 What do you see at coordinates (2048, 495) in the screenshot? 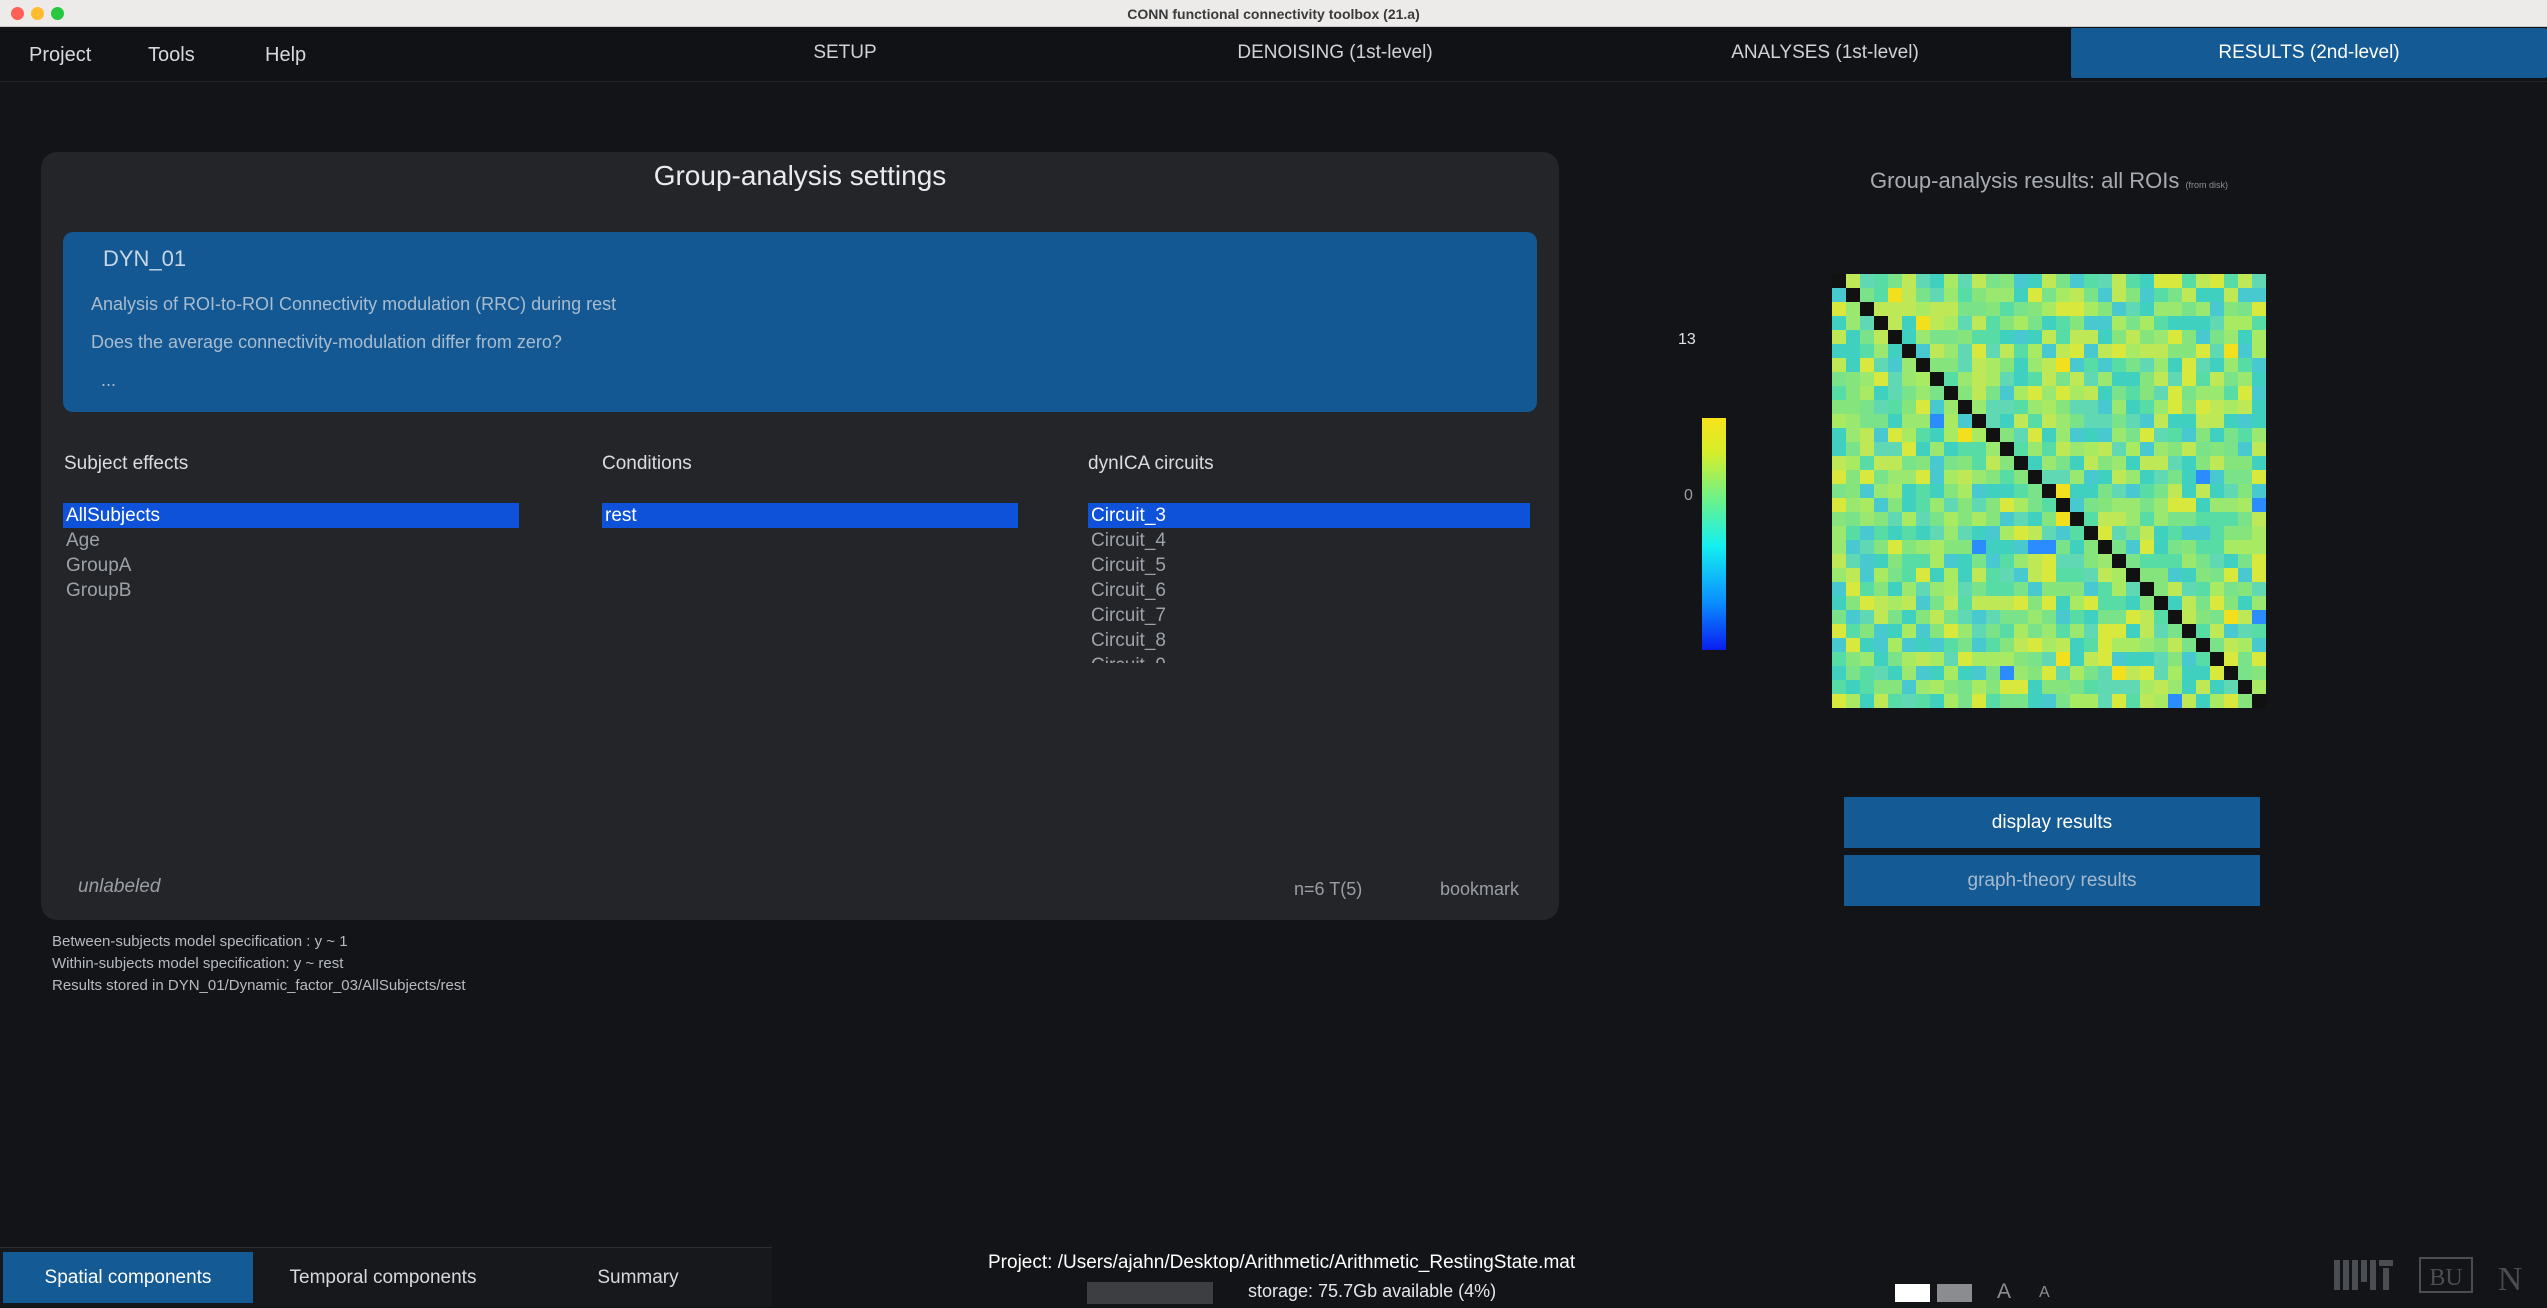
I see `connectivity-matrix` at bounding box center [2048, 495].